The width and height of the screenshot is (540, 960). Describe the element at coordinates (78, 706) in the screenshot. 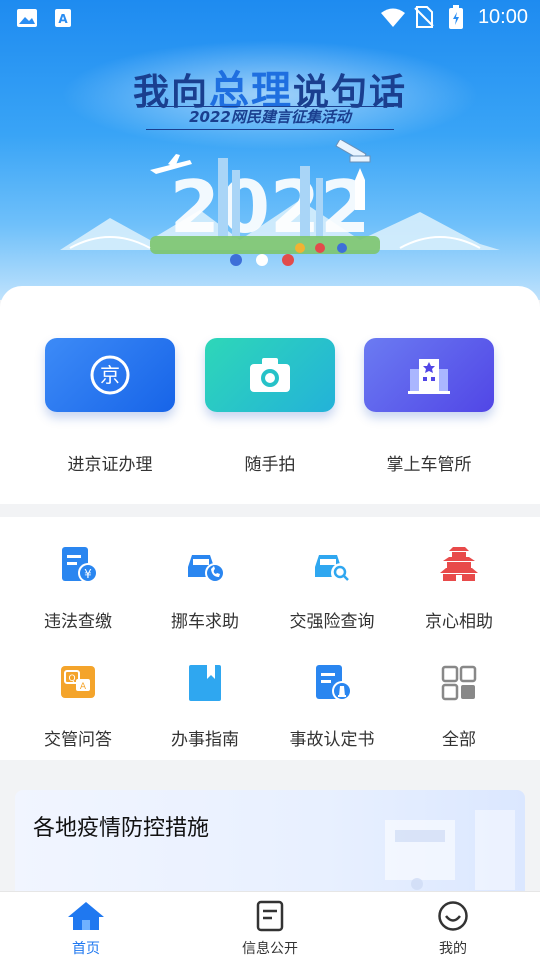

I see `grid-item-qa: Q A 交管问答` at that location.